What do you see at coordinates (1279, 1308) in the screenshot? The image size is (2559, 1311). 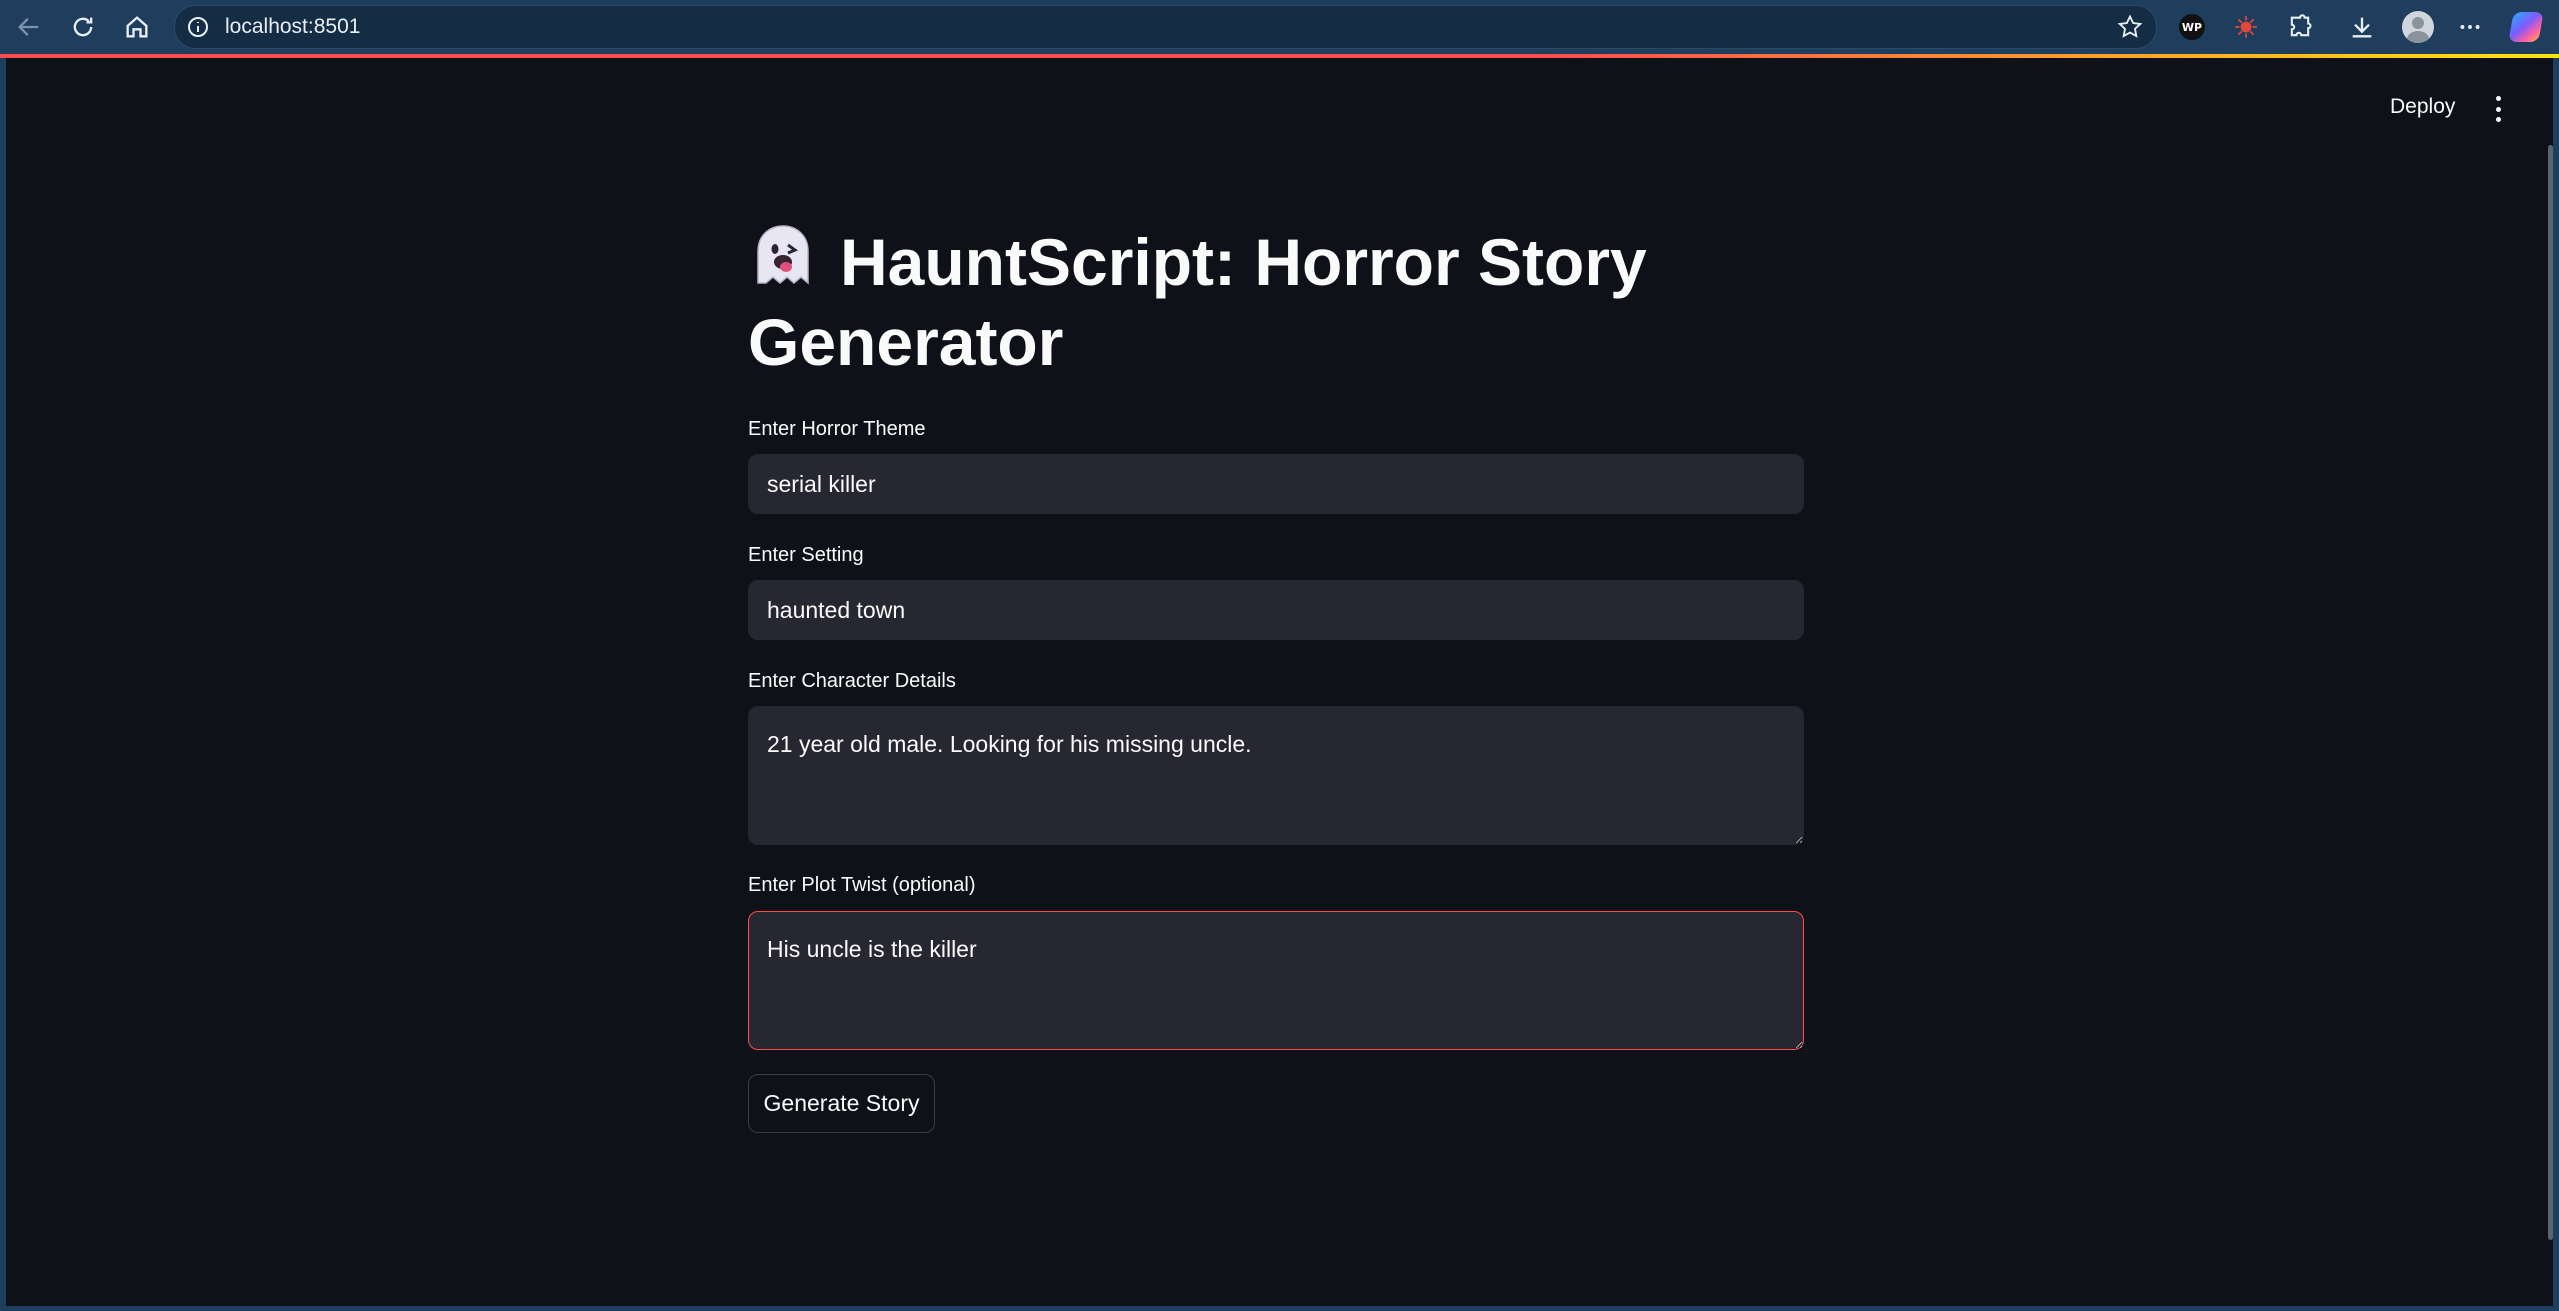 I see `window-frame-bottom` at bounding box center [1279, 1308].